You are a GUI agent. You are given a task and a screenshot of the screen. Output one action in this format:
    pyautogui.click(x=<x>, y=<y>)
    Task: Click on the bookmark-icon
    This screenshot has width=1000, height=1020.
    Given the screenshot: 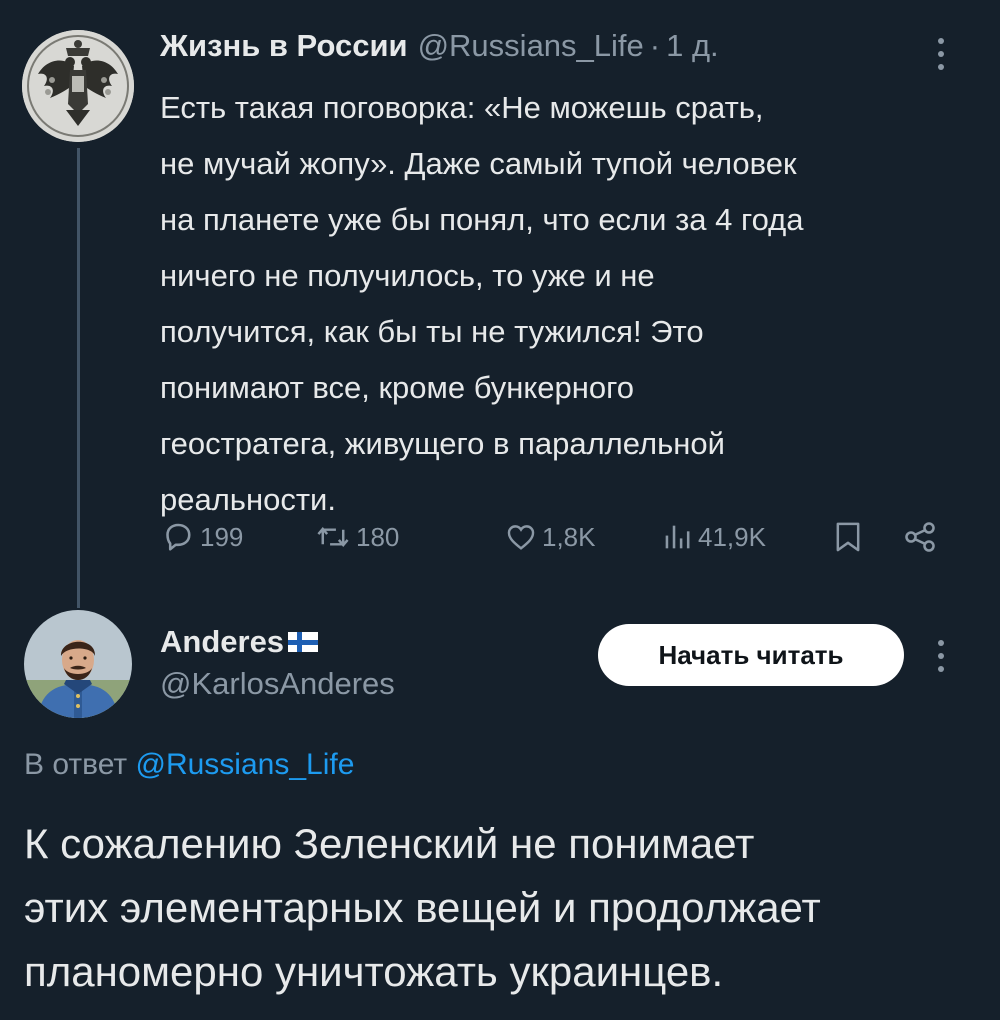 What is the action you would take?
    pyautogui.click(x=848, y=537)
    